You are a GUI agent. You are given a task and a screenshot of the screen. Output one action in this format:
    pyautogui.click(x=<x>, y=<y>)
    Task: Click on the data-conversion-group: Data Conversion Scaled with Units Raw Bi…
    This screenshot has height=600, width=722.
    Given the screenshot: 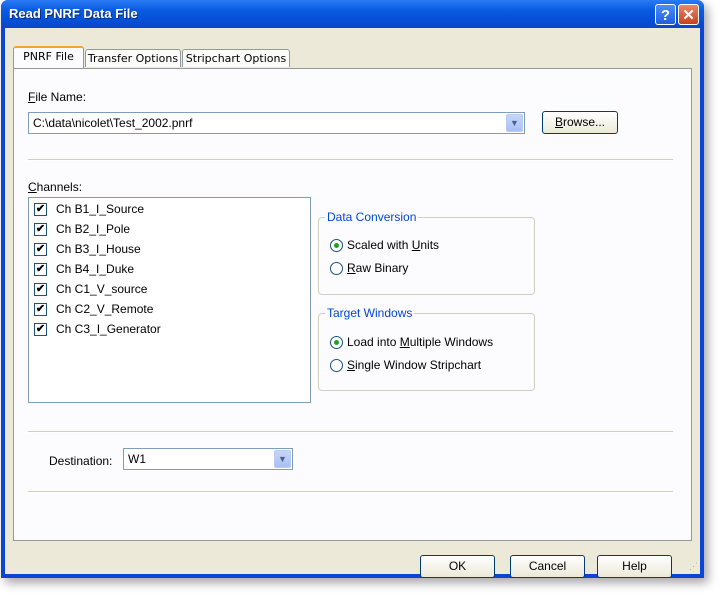 What is the action you would take?
    pyautogui.click(x=426, y=252)
    